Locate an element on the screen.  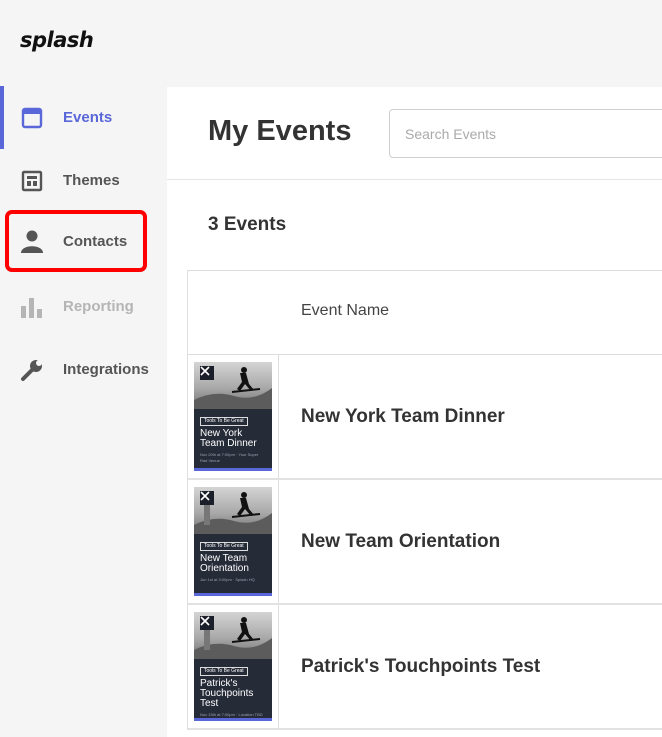
sidebar-item-reporting: Reporting is located at coordinates (83, 306).